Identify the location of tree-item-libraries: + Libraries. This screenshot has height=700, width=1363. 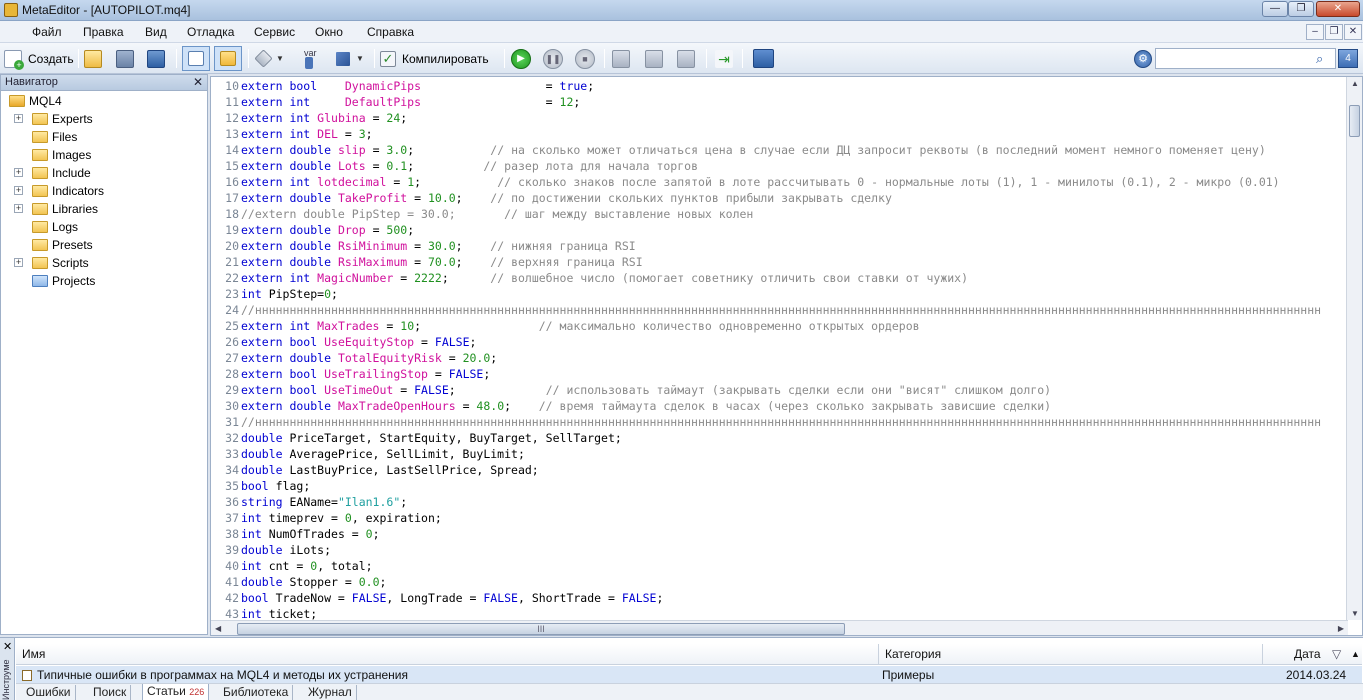
(56, 209).